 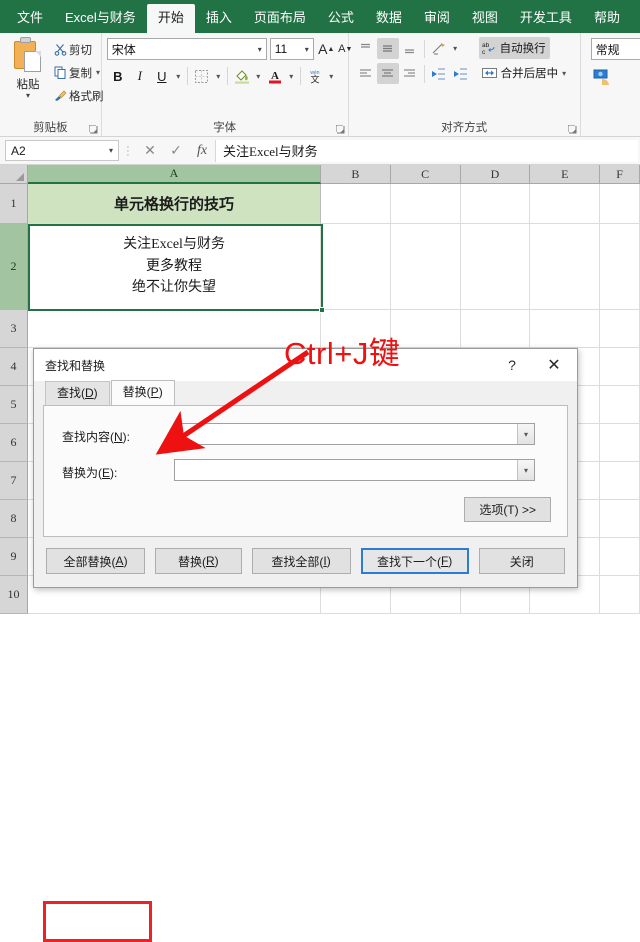 What do you see at coordinates (607, 18) in the screenshot?
I see `ribbon-tab-help: 帮助` at bounding box center [607, 18].